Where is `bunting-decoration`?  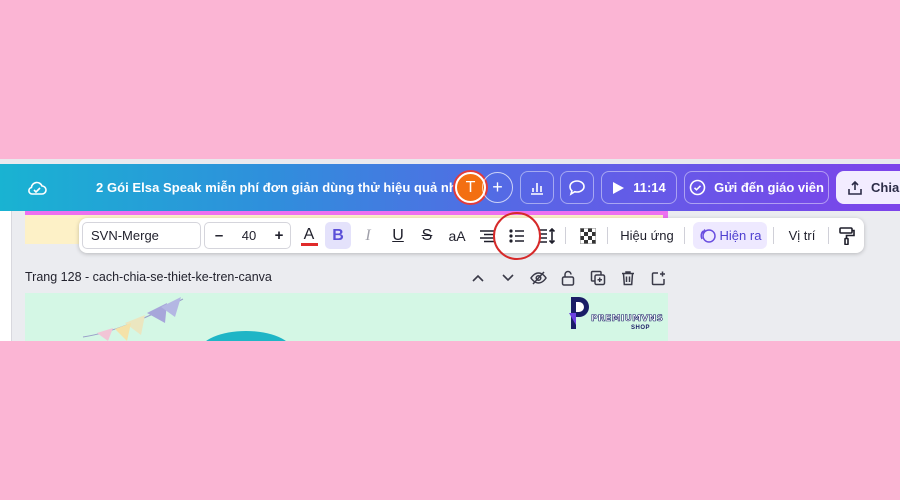
bunting-decoration is located at coordinates (133, 319).